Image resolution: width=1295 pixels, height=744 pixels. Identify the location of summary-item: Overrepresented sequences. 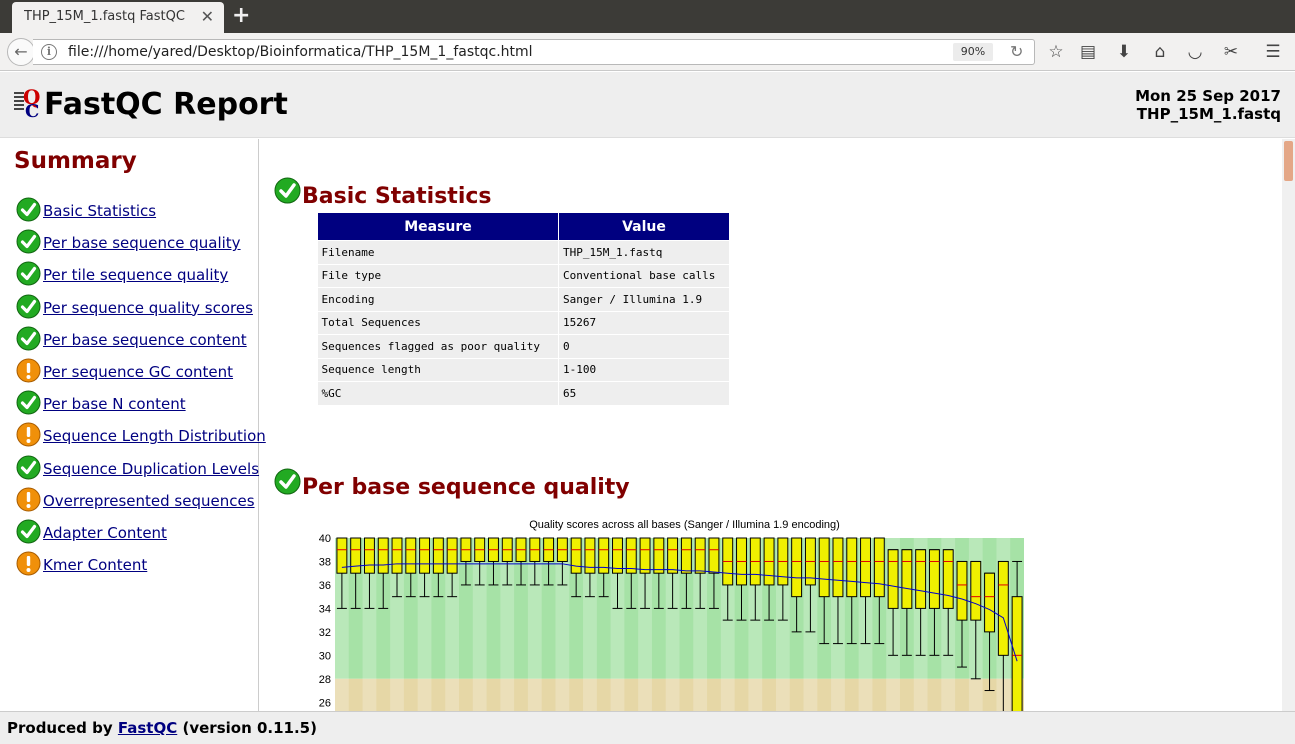
(136, 501).